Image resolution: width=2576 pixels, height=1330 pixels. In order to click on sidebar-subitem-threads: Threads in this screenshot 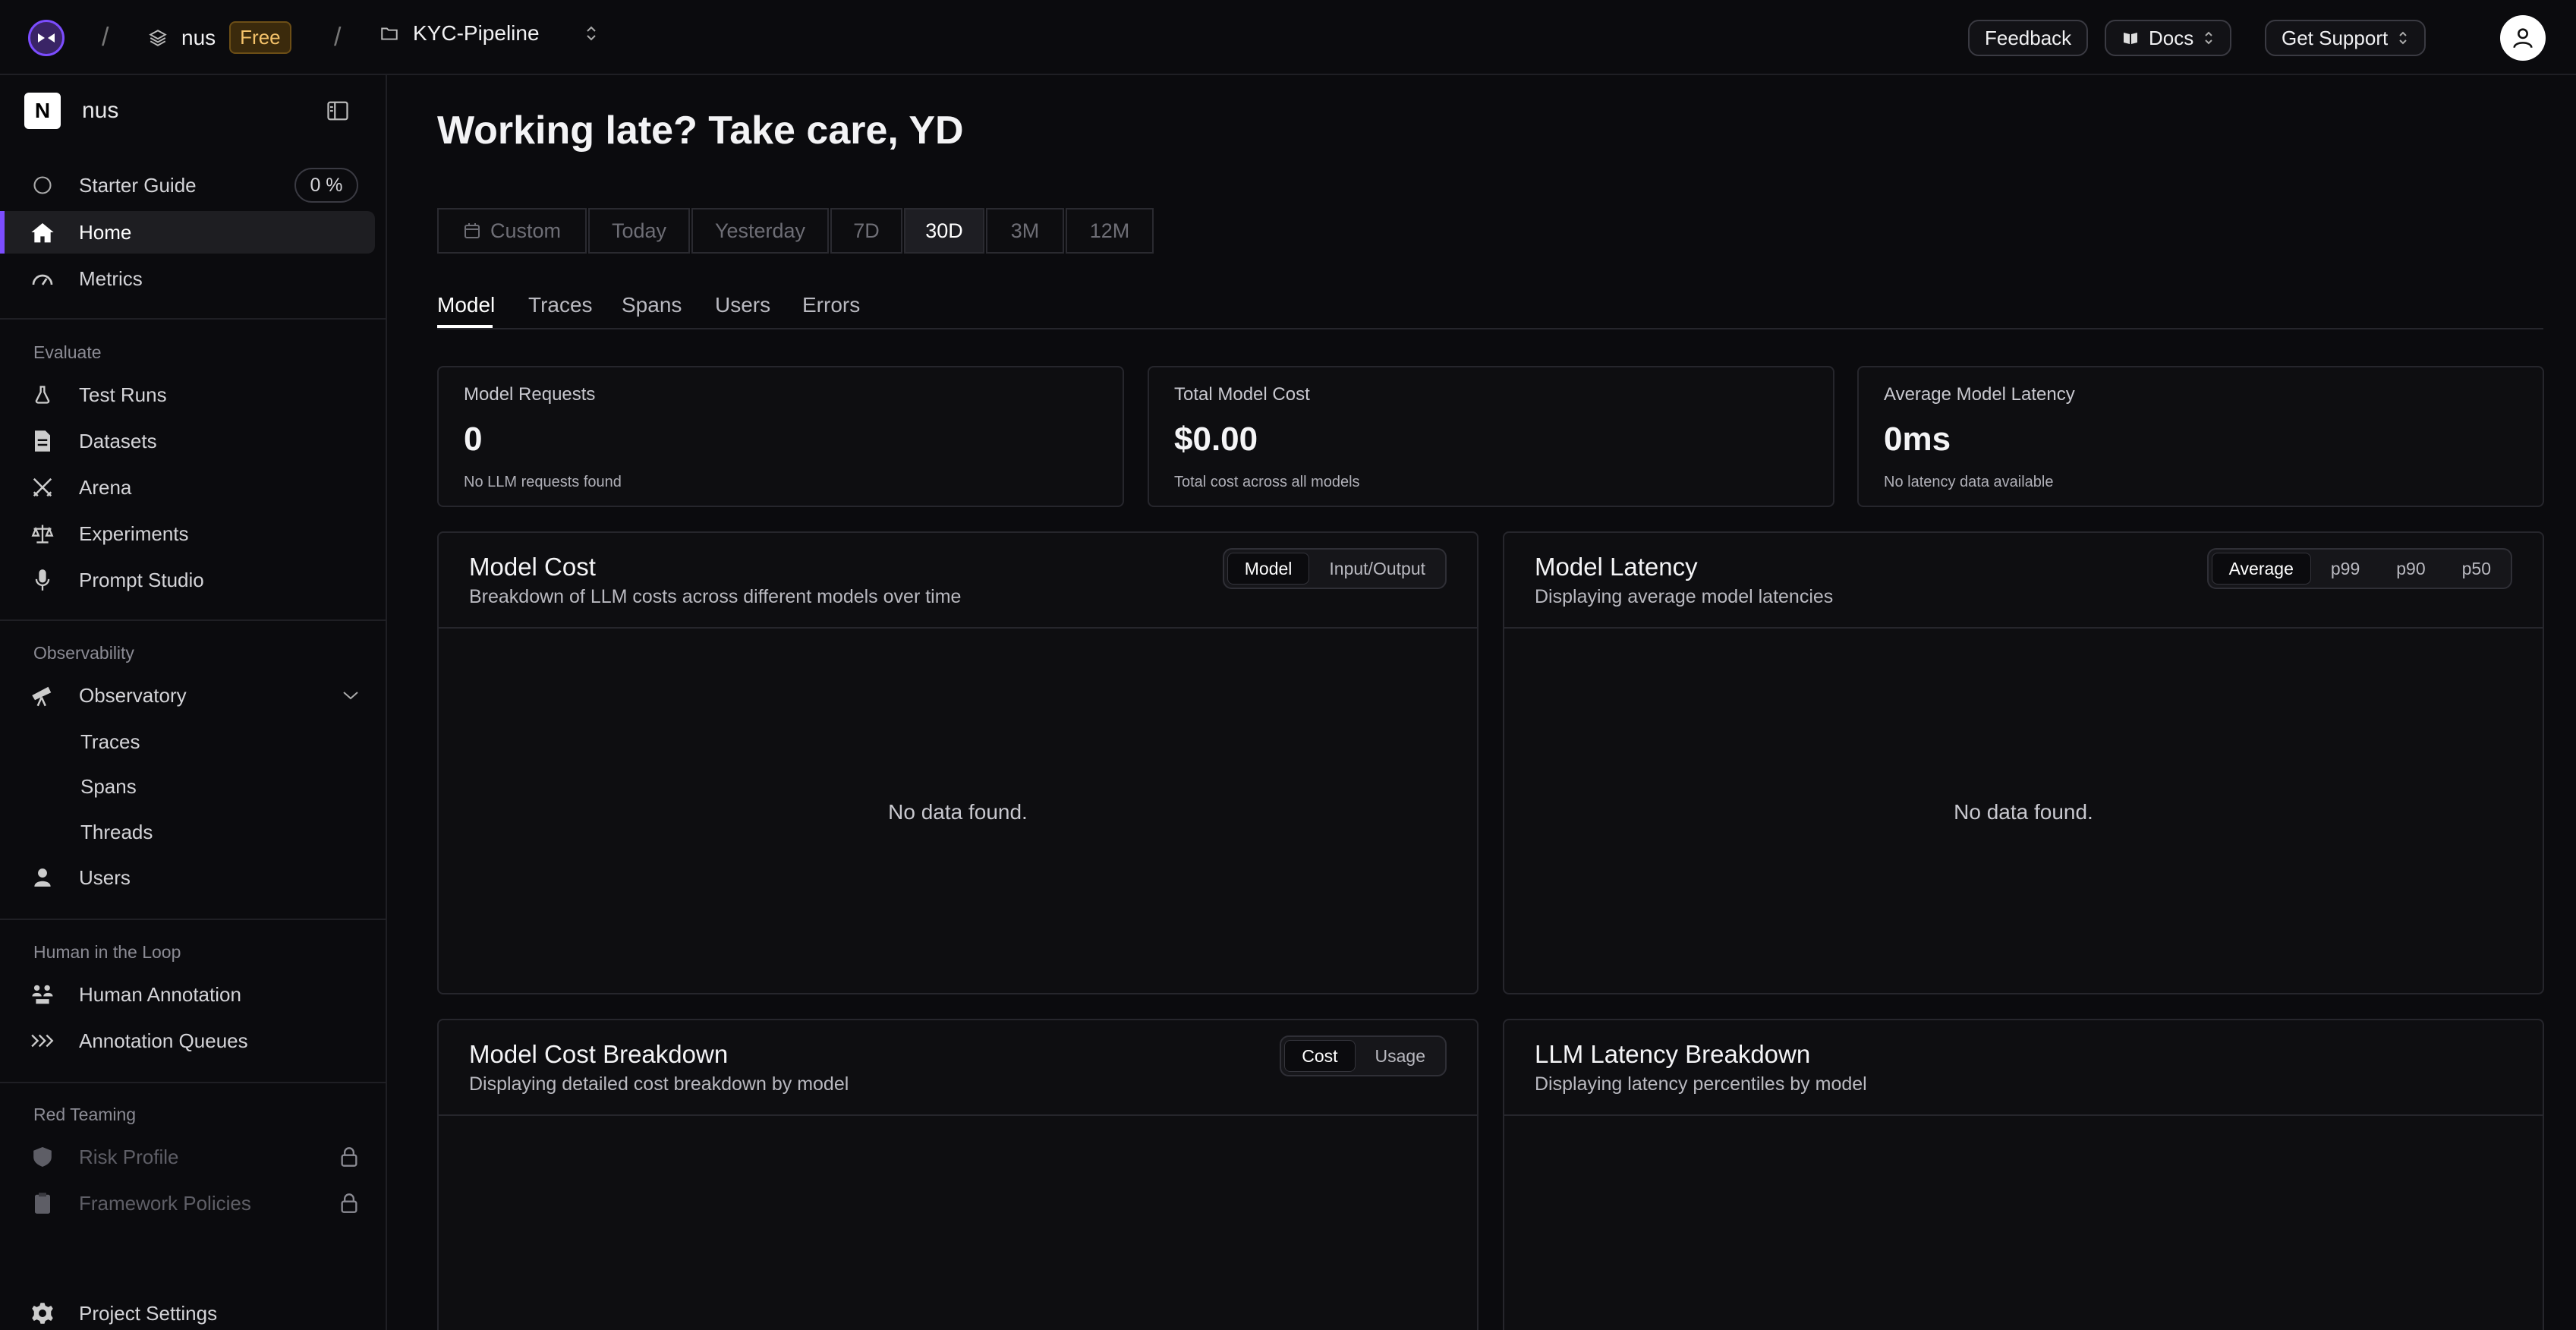, I will do `click(116, 832)`.